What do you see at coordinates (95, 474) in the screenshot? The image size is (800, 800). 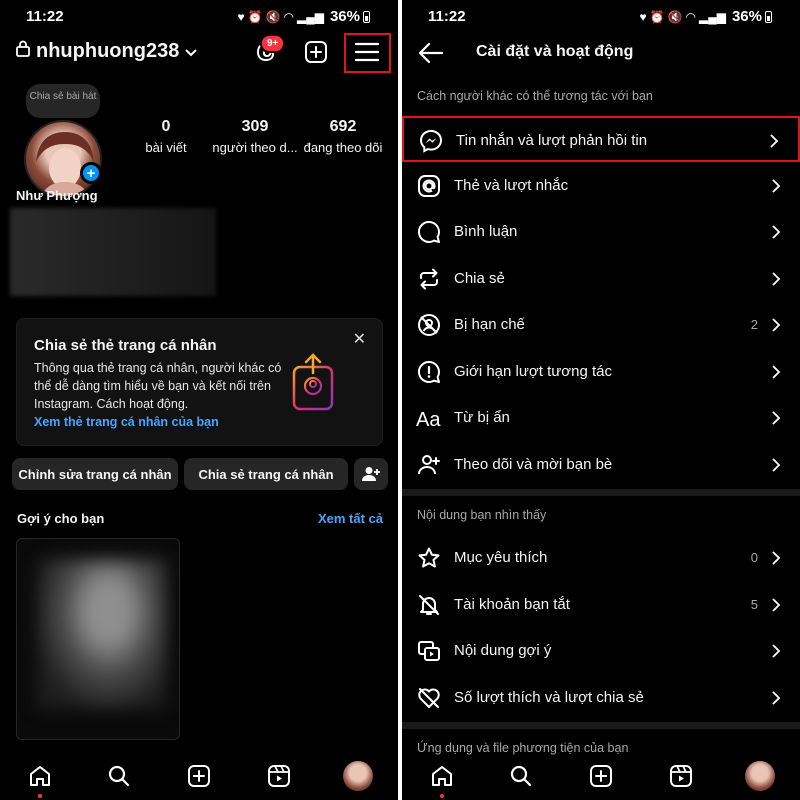 I see `edit-profile-button: Chỉnh sửa trang cá nhân` at bounding box center [95, 474].